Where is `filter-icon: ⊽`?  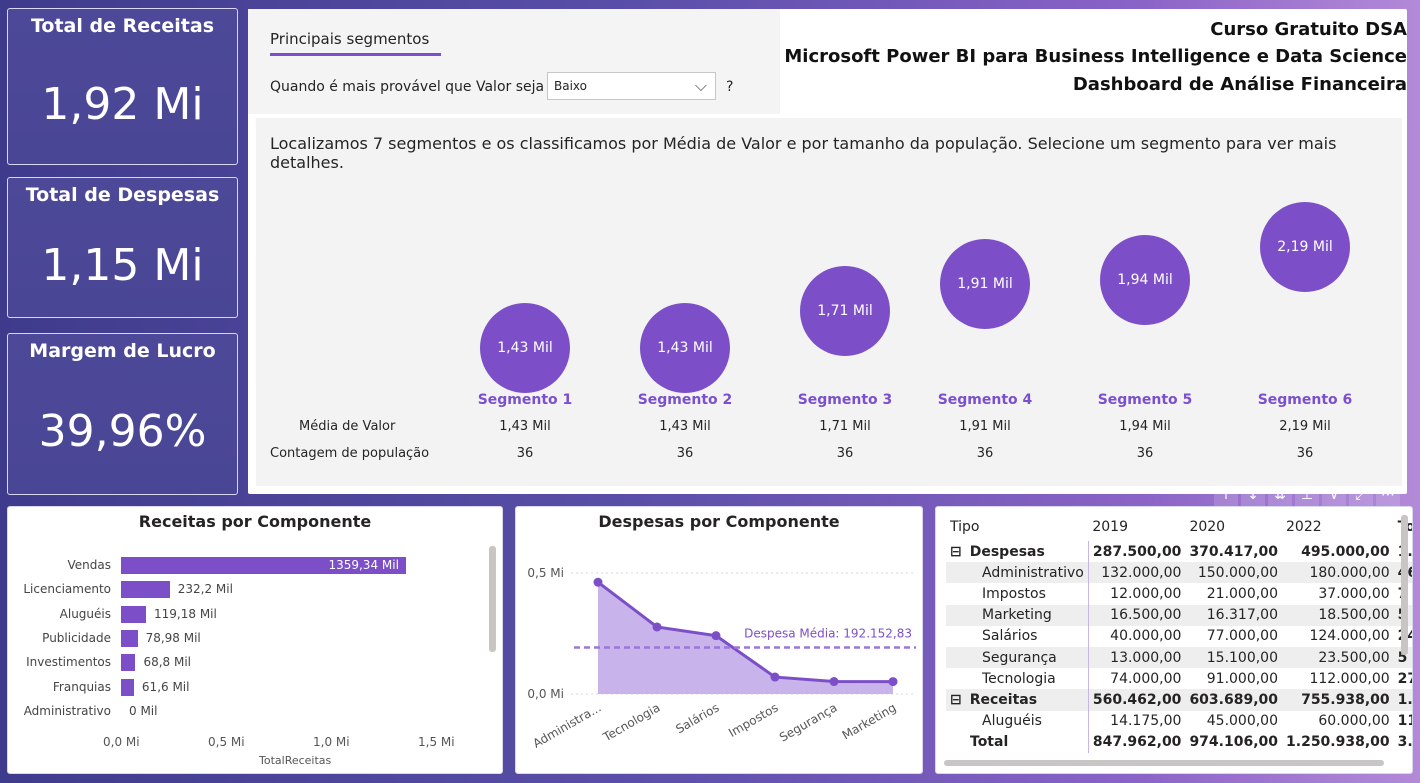 filter-icon: ⊽ is located at coordinates (1334, 495).